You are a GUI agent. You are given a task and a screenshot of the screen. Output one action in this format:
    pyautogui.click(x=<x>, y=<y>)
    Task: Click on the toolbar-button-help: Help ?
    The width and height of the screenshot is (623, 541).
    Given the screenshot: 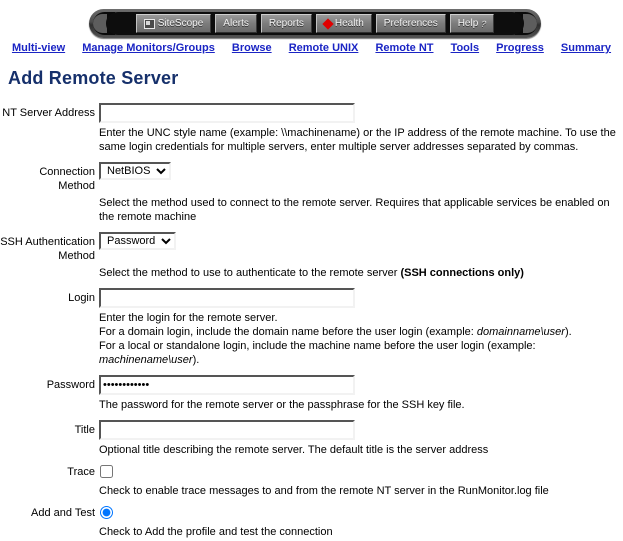 What is the action you would take?
    pyautogui.click(x=472, y=23)
    